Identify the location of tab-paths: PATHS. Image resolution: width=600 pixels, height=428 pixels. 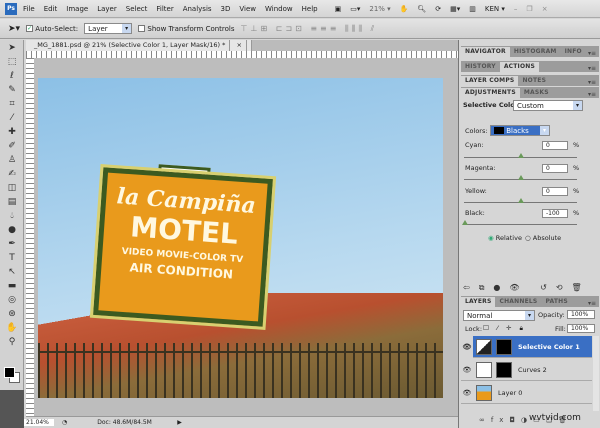
(556, 302).